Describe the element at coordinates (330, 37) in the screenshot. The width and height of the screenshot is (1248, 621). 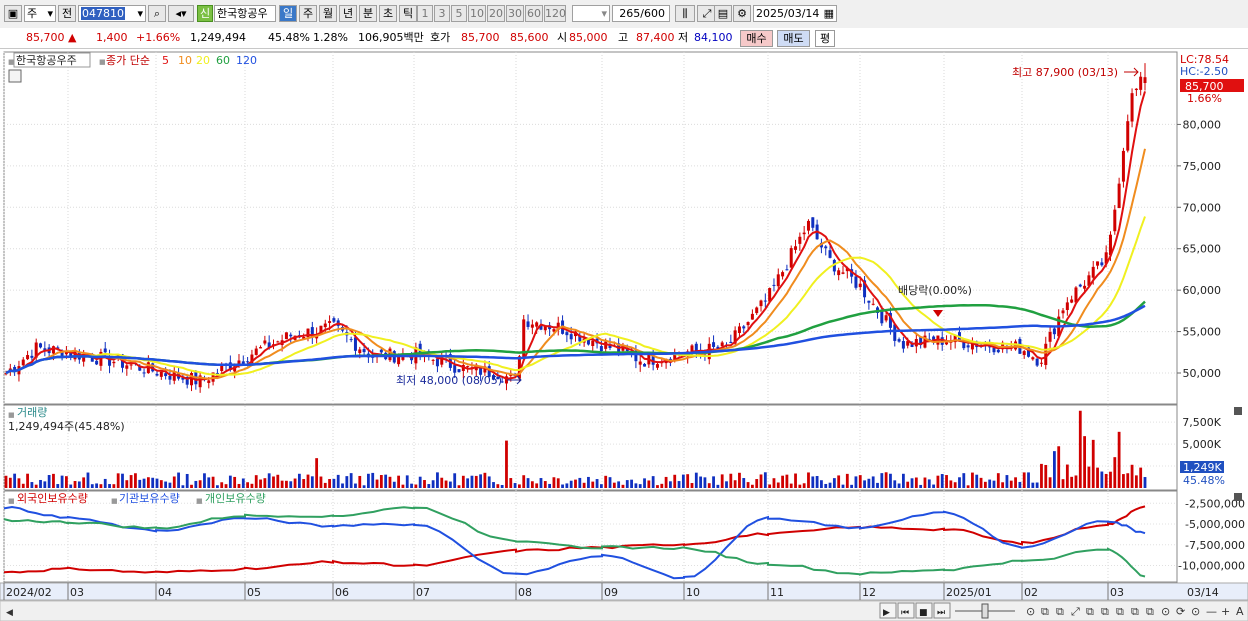
I see `turnover: 1.28%` at that location.